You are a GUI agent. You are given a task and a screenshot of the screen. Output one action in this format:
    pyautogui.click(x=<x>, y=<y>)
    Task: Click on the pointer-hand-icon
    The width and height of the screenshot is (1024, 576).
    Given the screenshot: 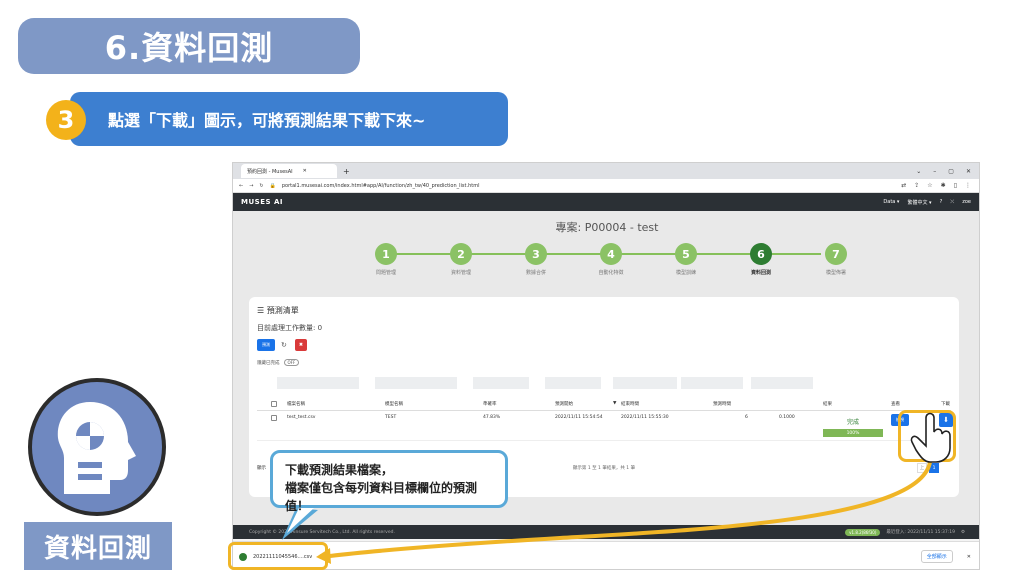 What is the action you would take?
    pyautogui.click(x=930, y=437)
    